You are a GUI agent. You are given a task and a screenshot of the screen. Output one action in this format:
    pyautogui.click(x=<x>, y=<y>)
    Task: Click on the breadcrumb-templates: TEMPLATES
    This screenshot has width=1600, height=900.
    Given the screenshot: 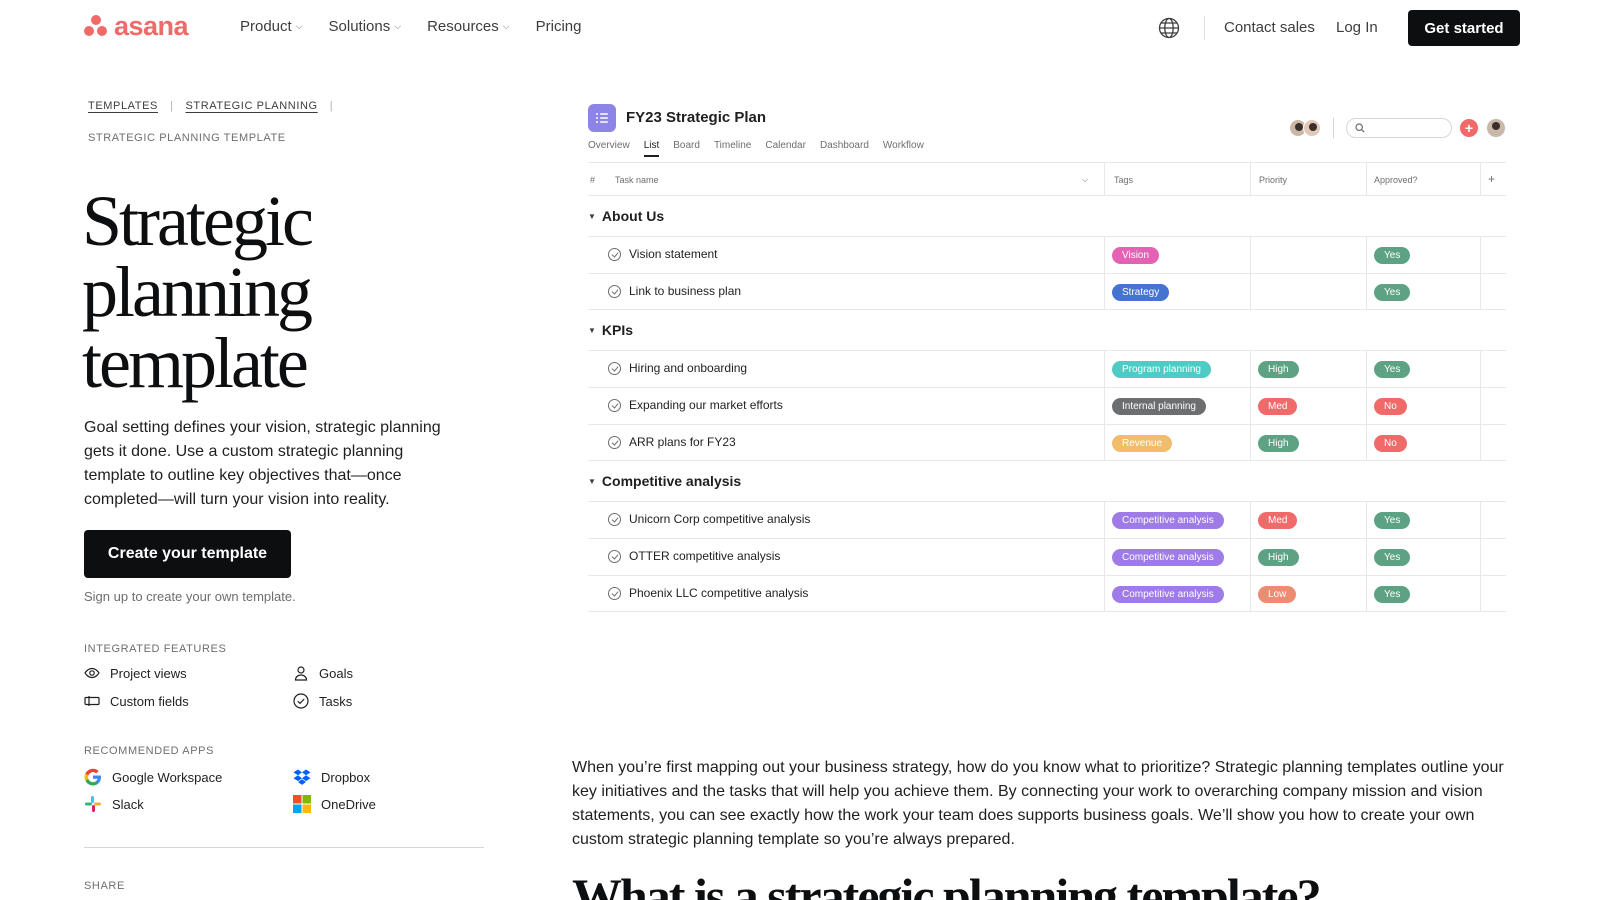 What is the action you would take?
    pyautogui.click(x=123, y=106)
    